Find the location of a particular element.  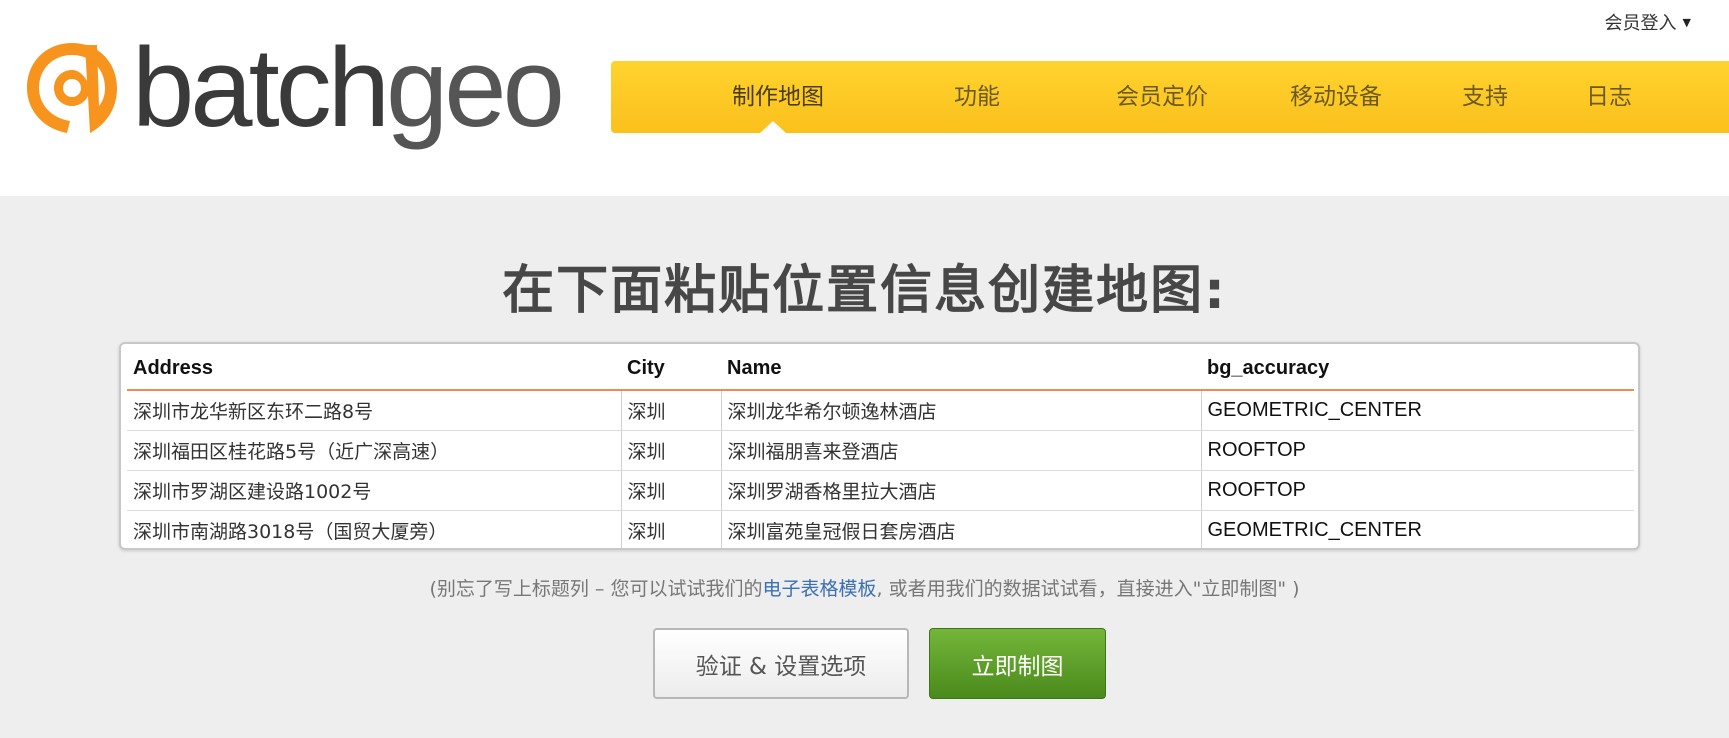

table-row: 深圳市罗湖区建设路1002号 深圳 深圳罗湖香格里拉大酒店 ROOFTOP is located at coordinates (880, 490).